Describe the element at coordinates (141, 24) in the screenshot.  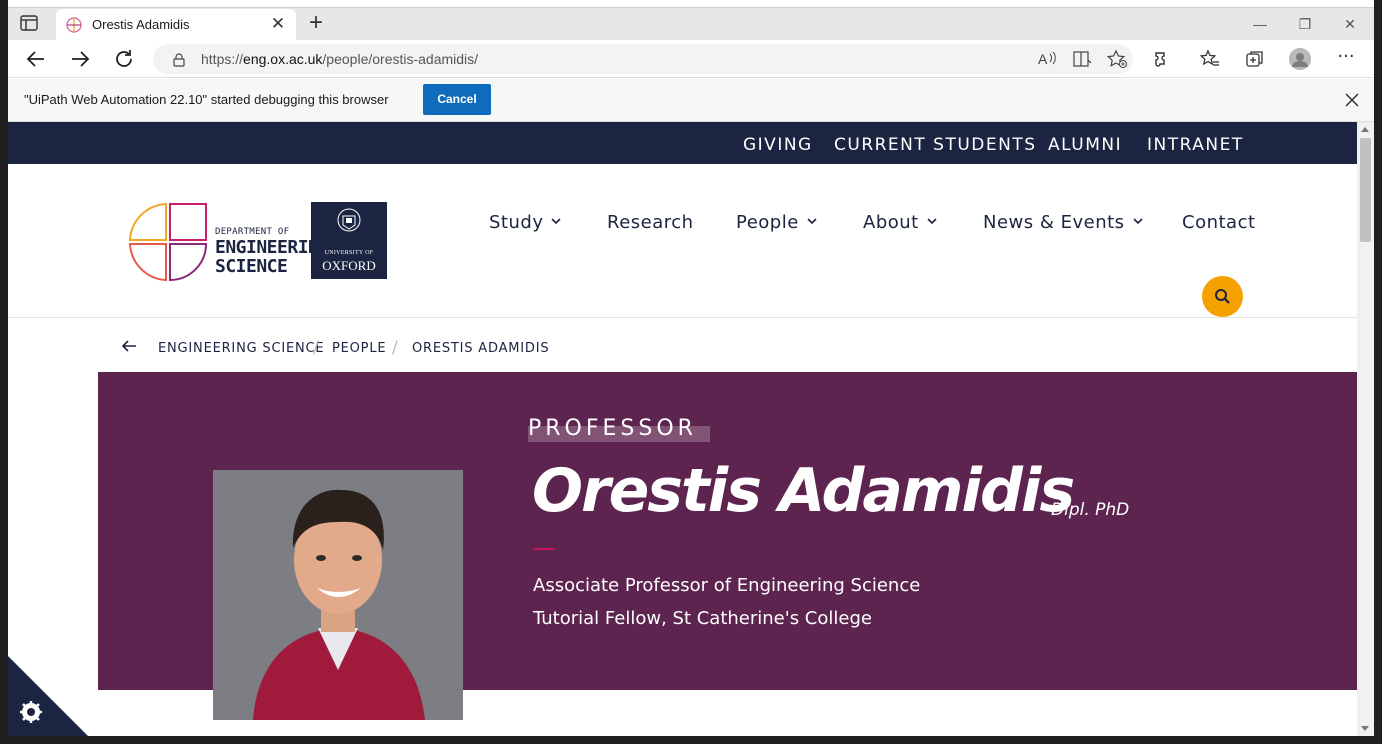
I see `tab-title: Orestis Adamidis` at that location.